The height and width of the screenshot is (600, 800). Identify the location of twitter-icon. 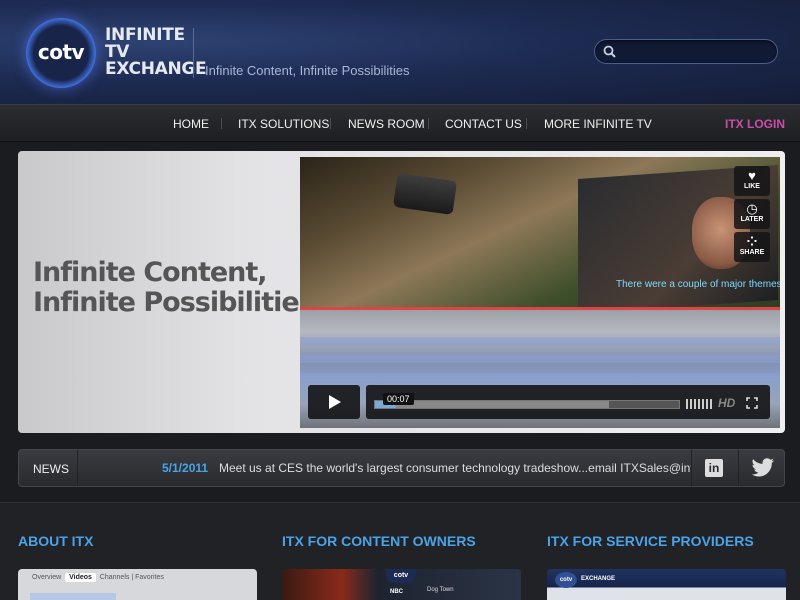
(763, 468).